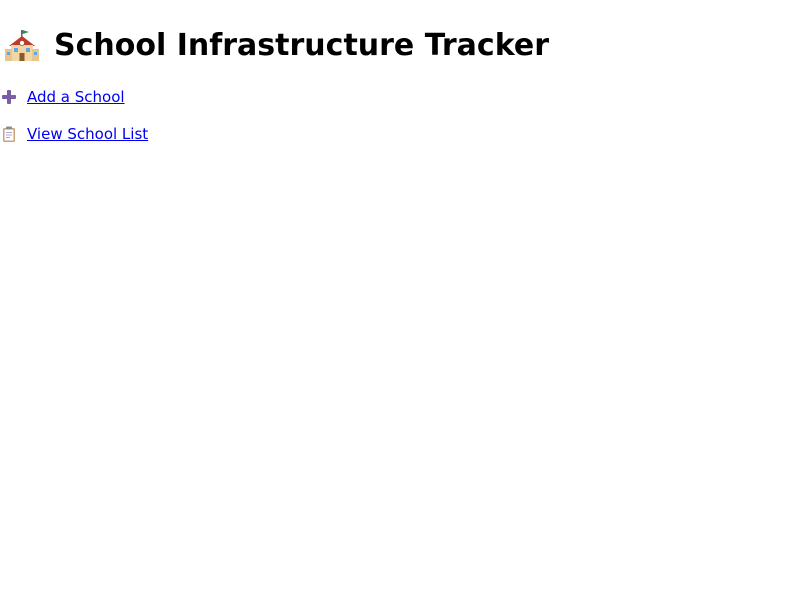 This screenshot has height=600, width=800. What do you see at coordinates (301, 45) in the screenshot?
I see `page-title: School Infrastructure Tracker` at bounding box center [301, 45].